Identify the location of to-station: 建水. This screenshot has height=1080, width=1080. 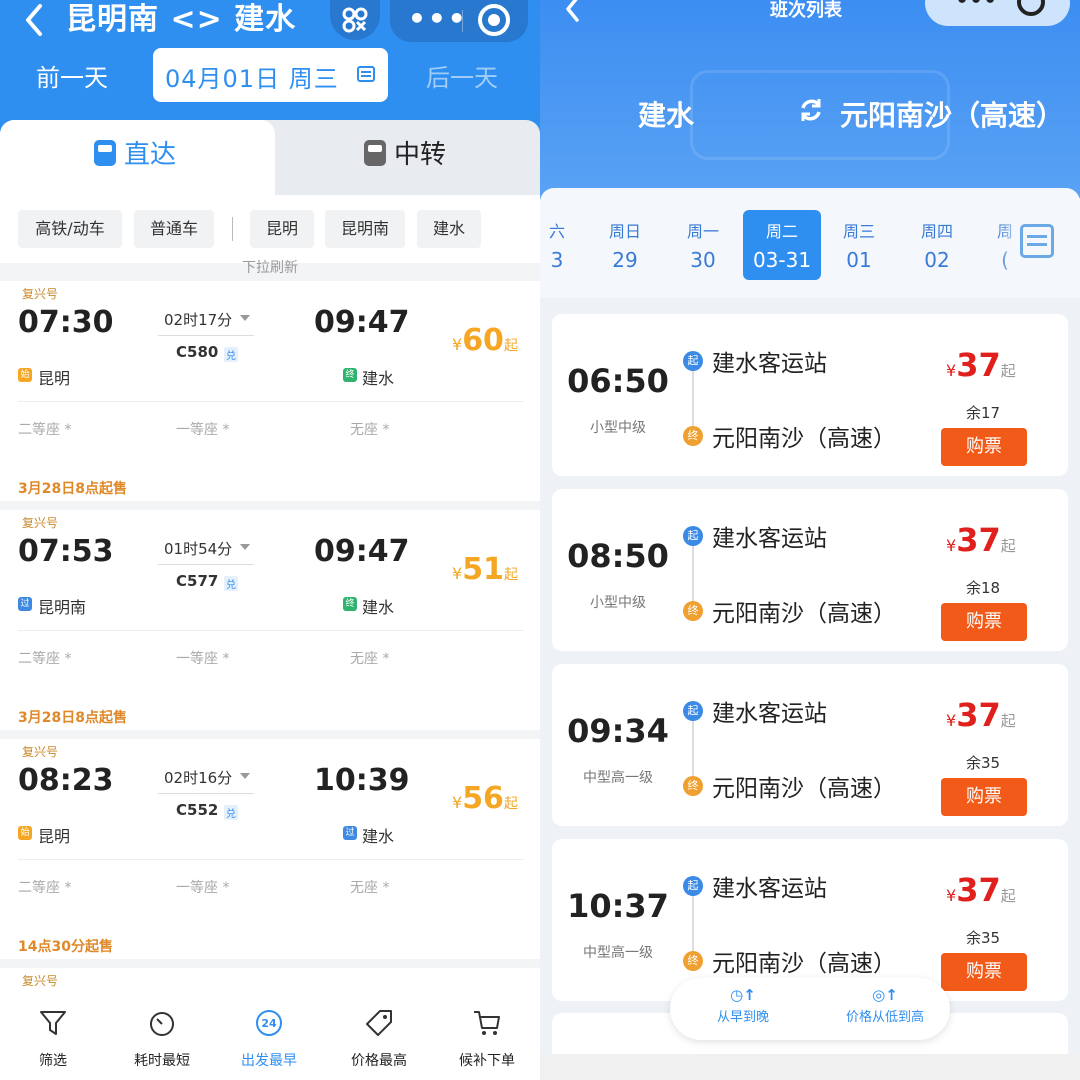
(378, 607).